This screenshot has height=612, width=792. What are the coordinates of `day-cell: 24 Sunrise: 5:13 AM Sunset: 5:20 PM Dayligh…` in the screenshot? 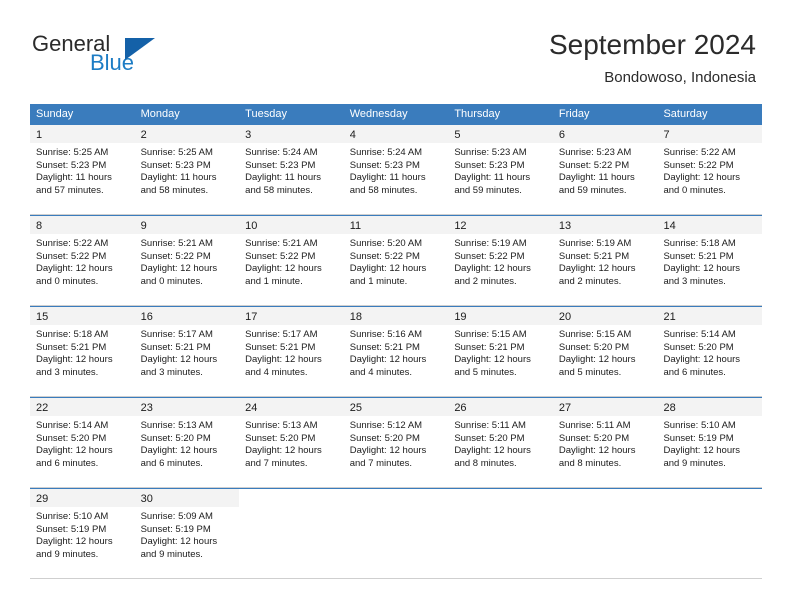 It's located at (291, 442).